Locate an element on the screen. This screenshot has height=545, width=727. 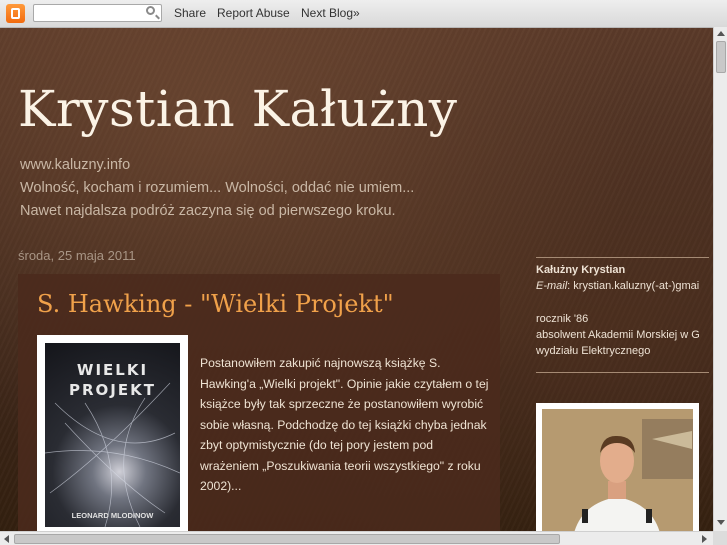
profile-photo-image is located at coordinates (617, 470).